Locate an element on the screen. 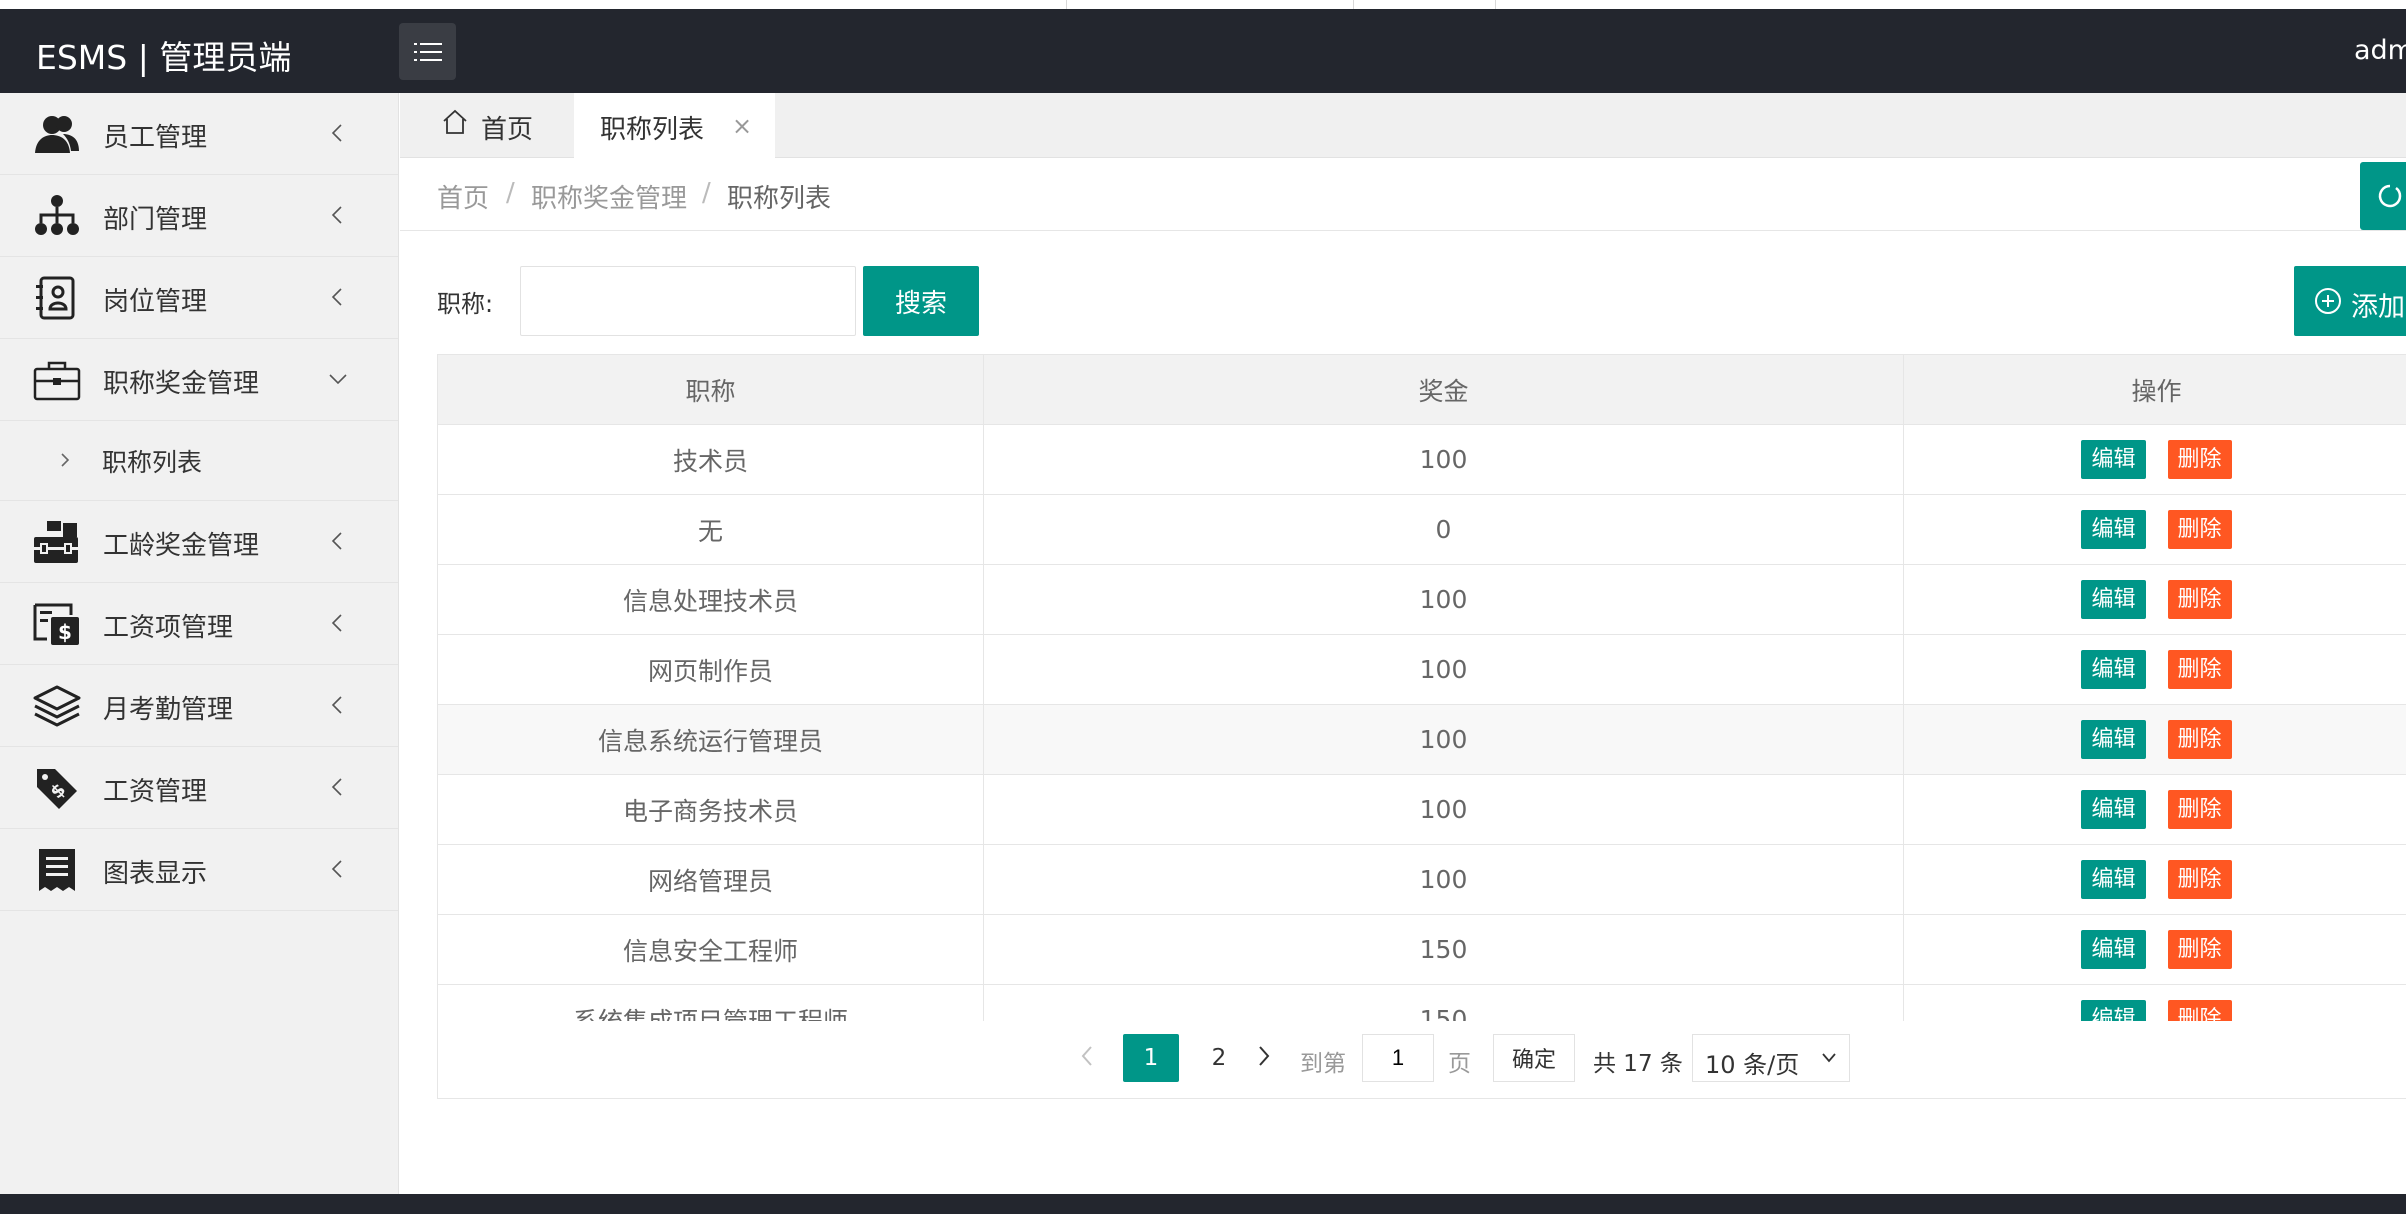 The width and height of the screenshot is (2406, 1214). sidebar-item-salary: $ 工资管理 is located at coordinates (199, 788).